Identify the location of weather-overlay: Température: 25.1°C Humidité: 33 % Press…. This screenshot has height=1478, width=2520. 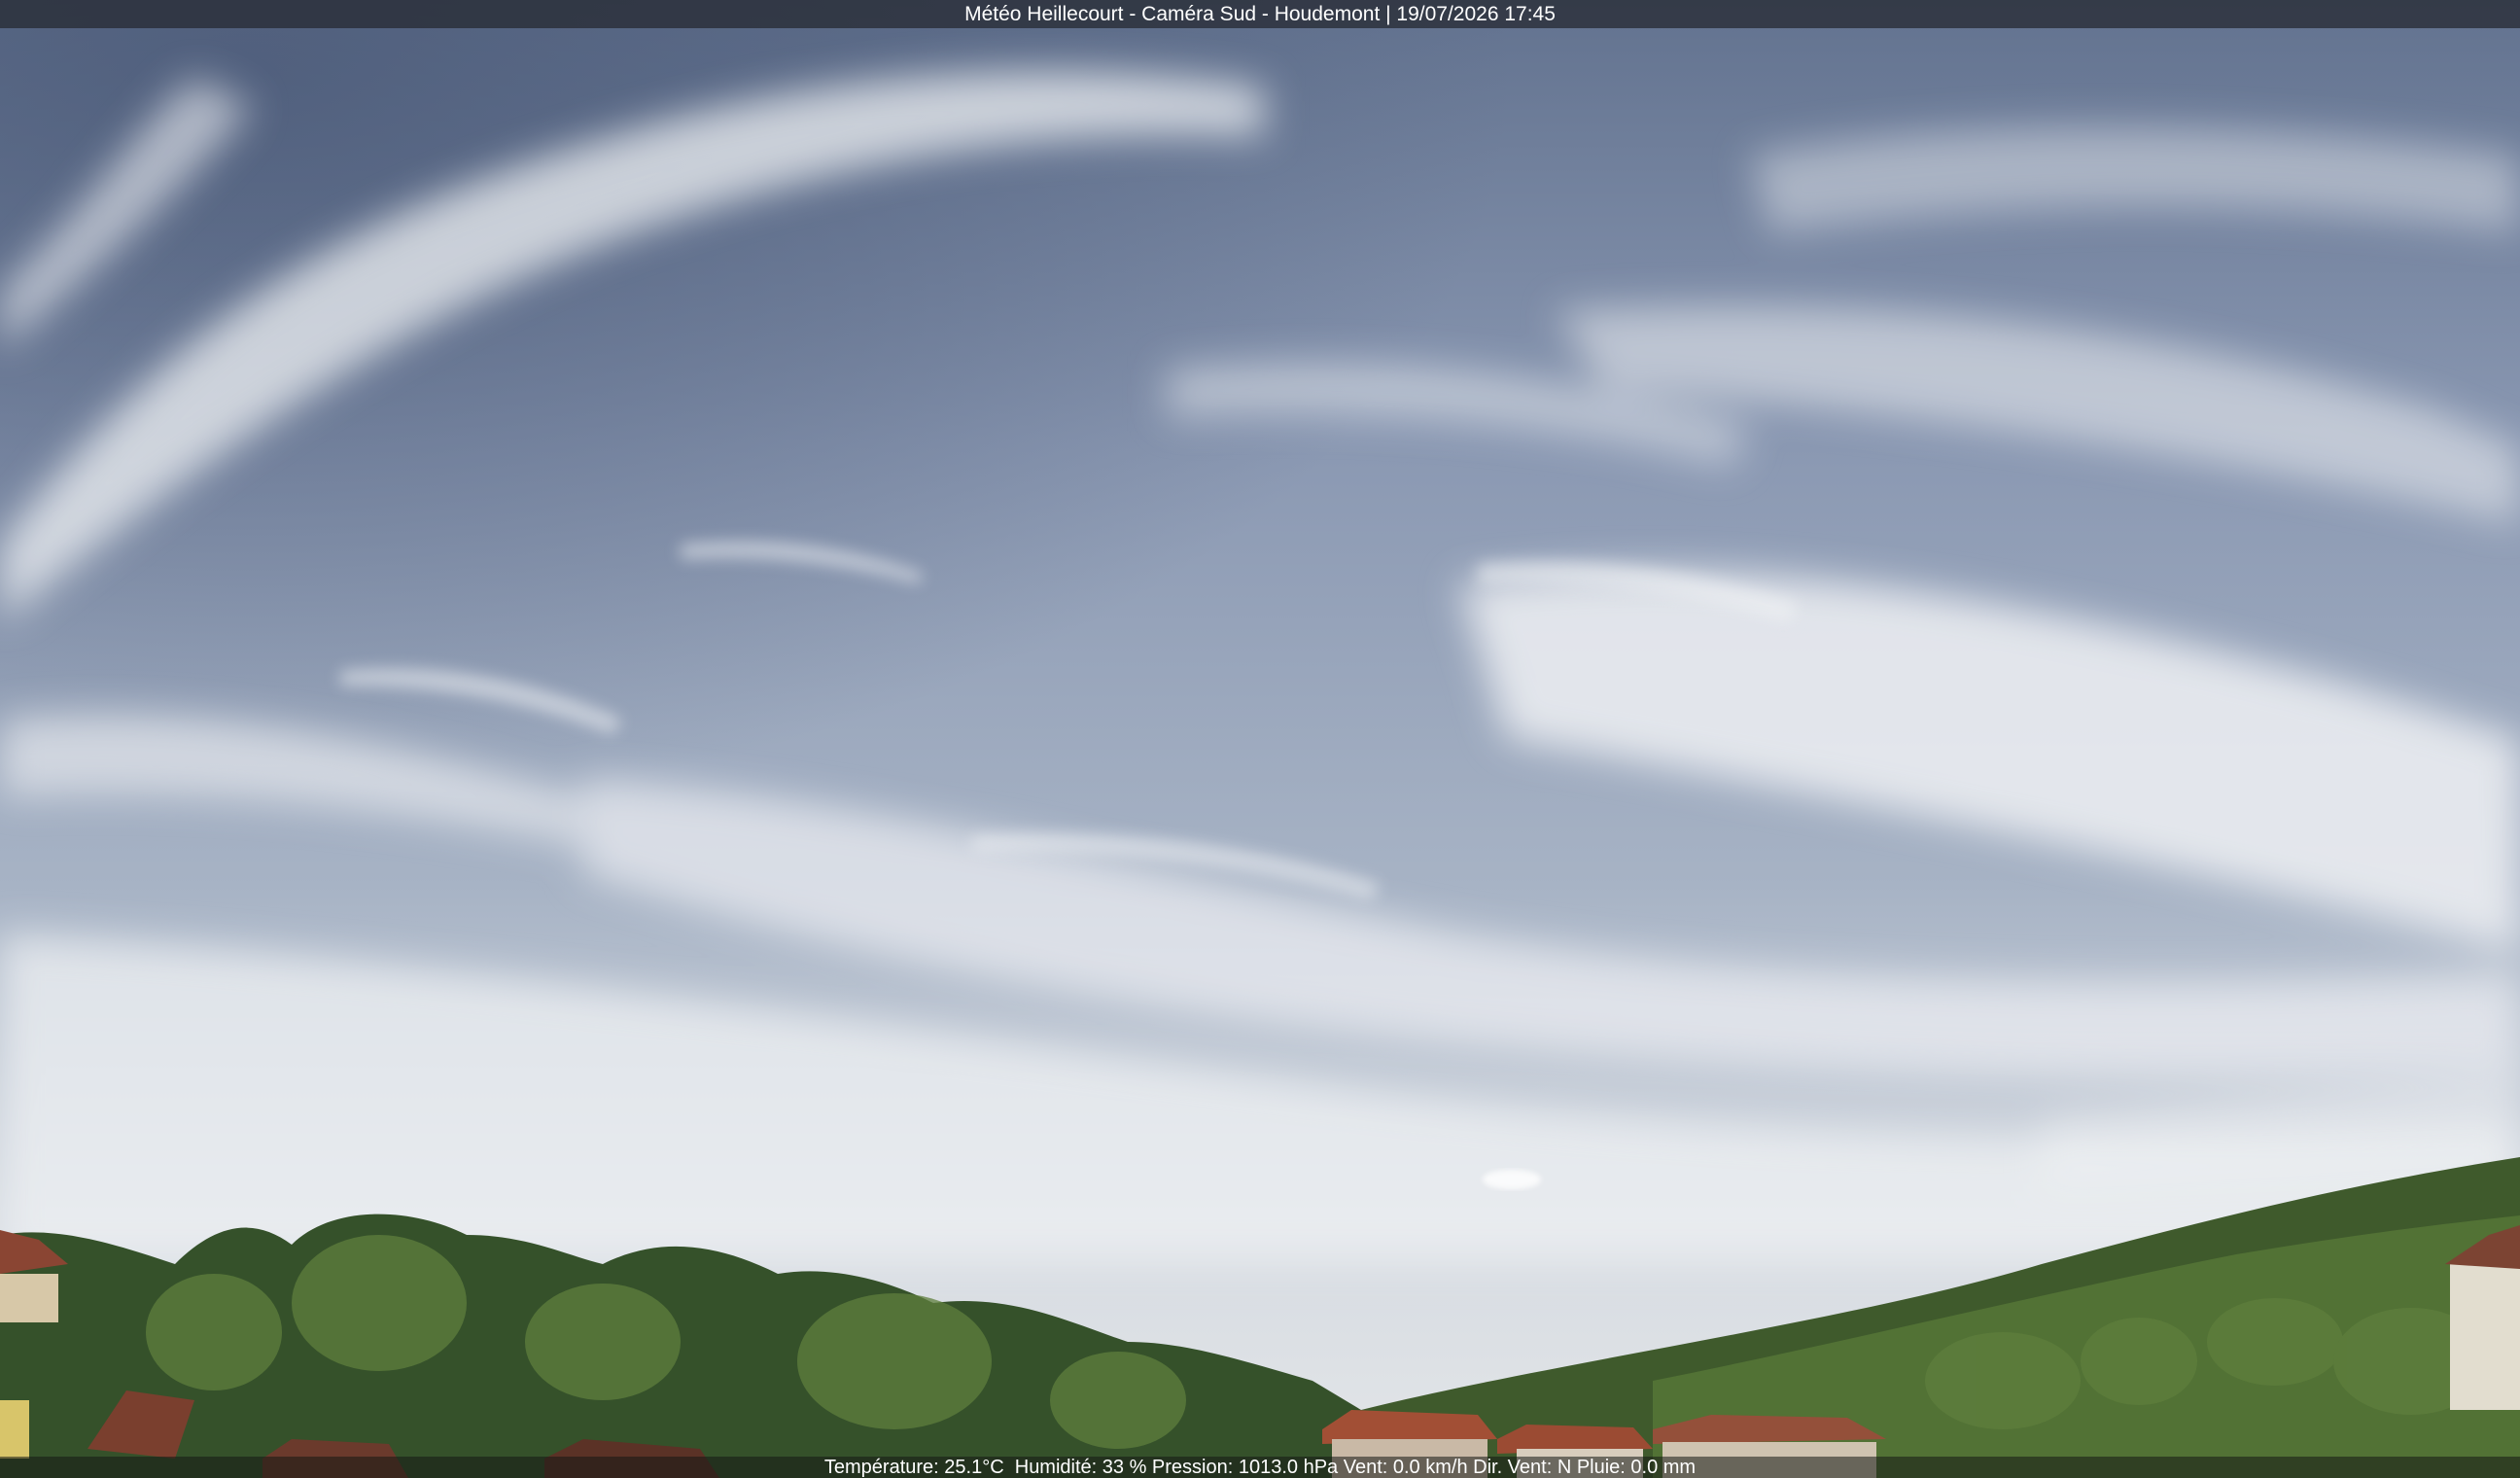
(1260, 1467).